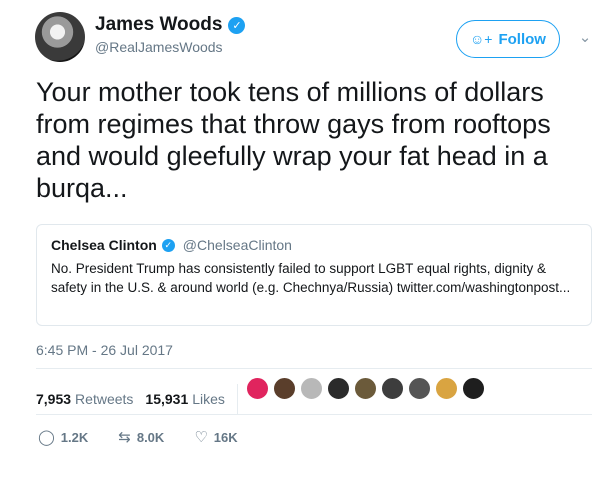 This screenshot has height=480, width=610. What do you see at coordinates (104, 245) in the screenshot?
I see `quoted-author-name: Chelsea Clinton` at bounding box center [104, 245].